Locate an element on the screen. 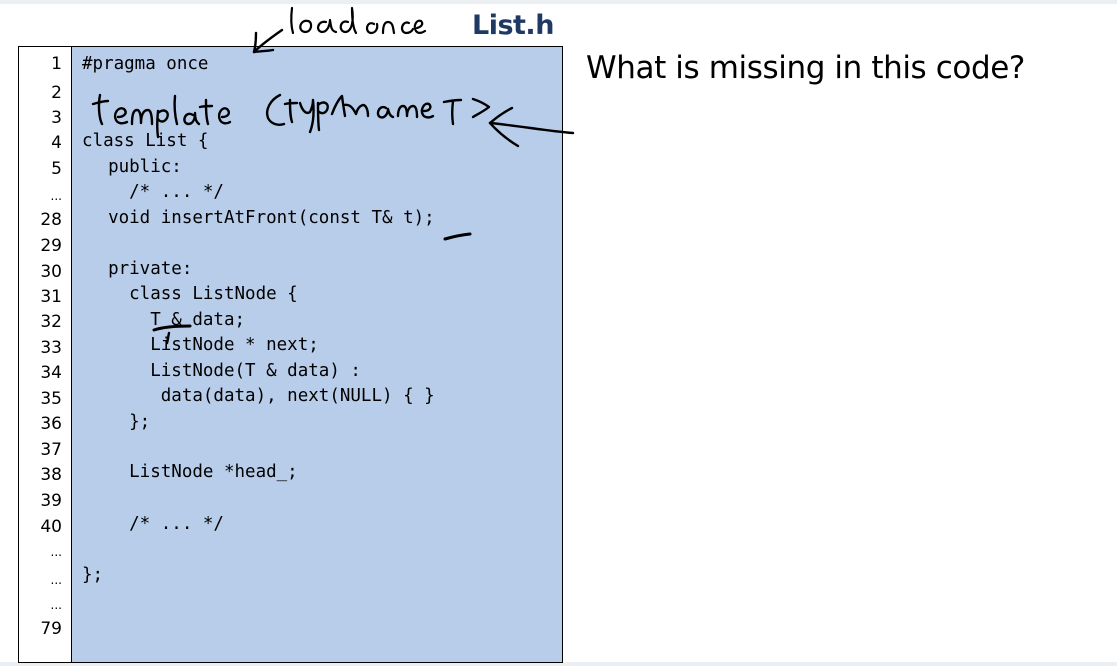  line-number: 79 is located at coordinates (51, 629).